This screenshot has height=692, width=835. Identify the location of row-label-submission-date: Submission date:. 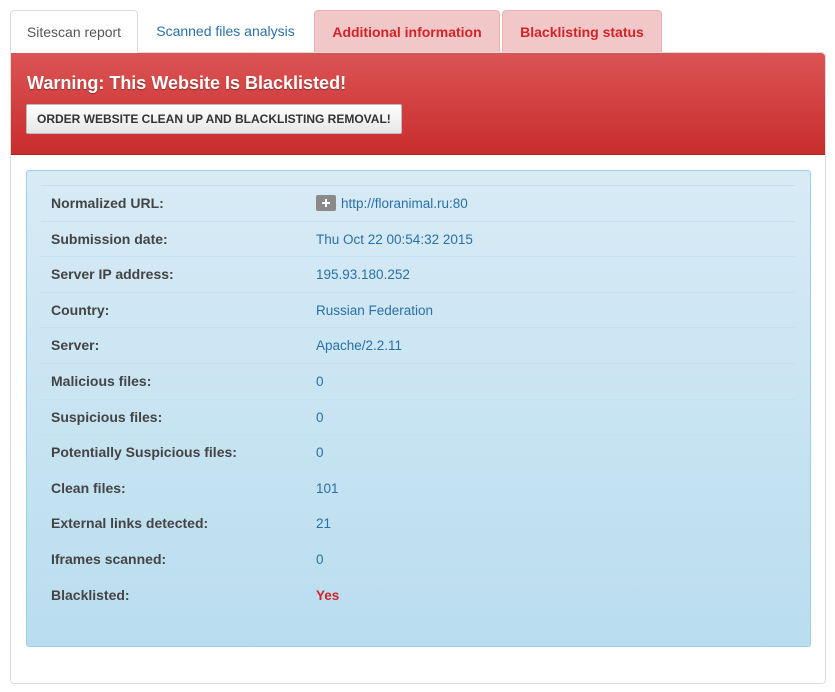
(109, 238).